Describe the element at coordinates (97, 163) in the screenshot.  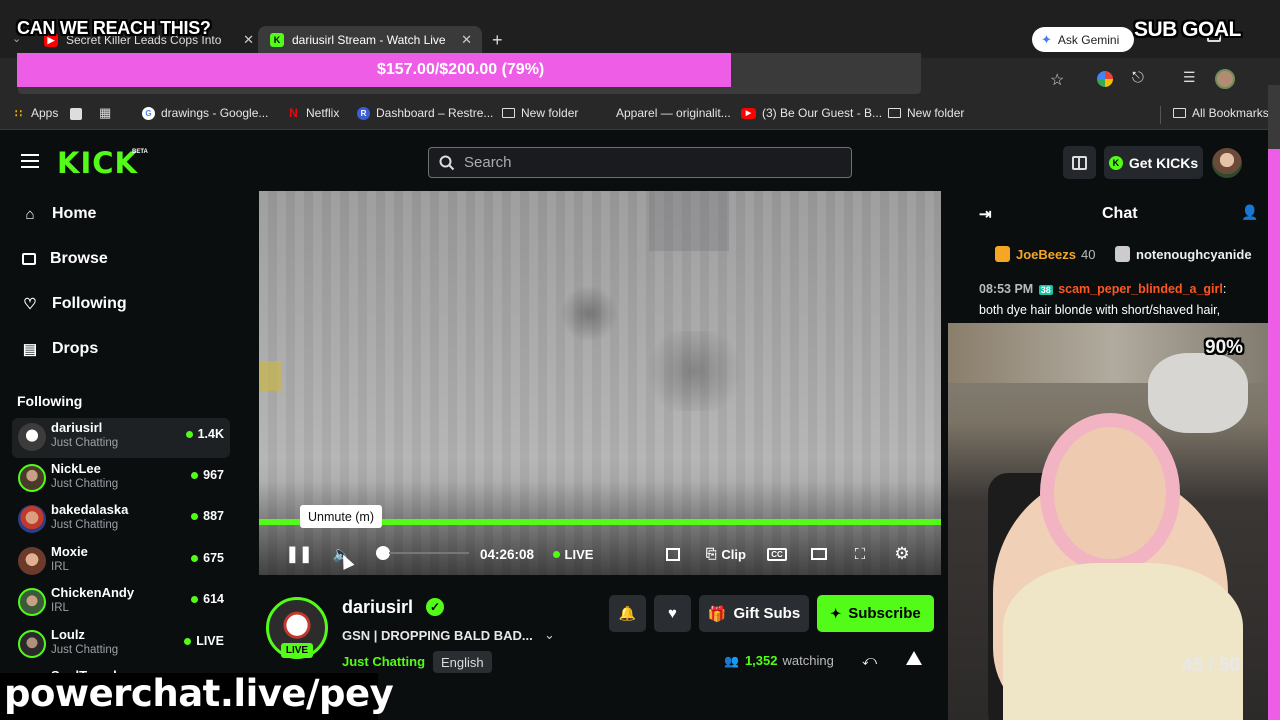
I see `kick-logo: KICK` at that location.